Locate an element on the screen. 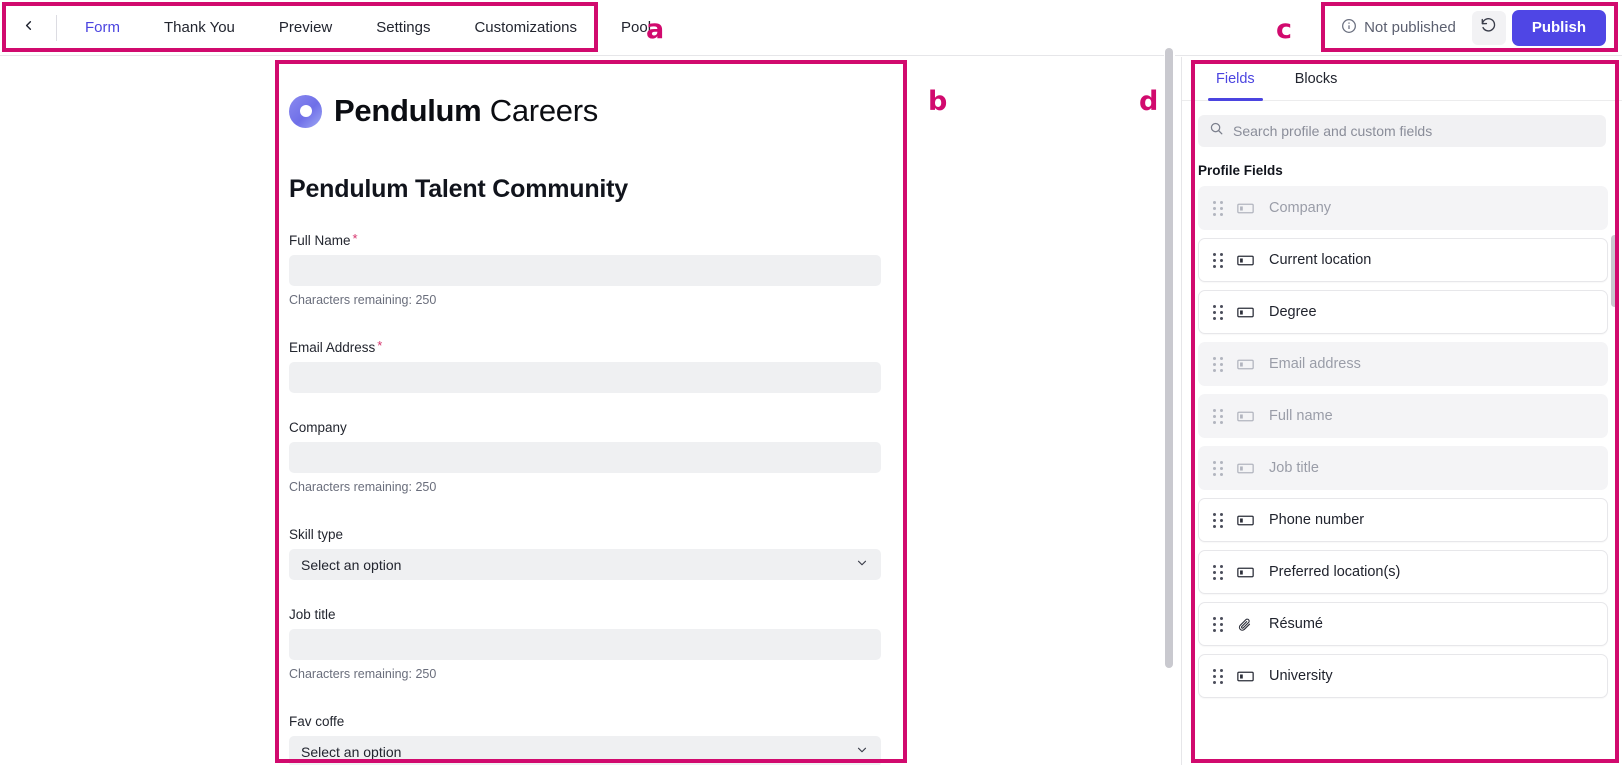 This screenshot has width=1622, height=765. back-button is located at coordinates (28, 28).